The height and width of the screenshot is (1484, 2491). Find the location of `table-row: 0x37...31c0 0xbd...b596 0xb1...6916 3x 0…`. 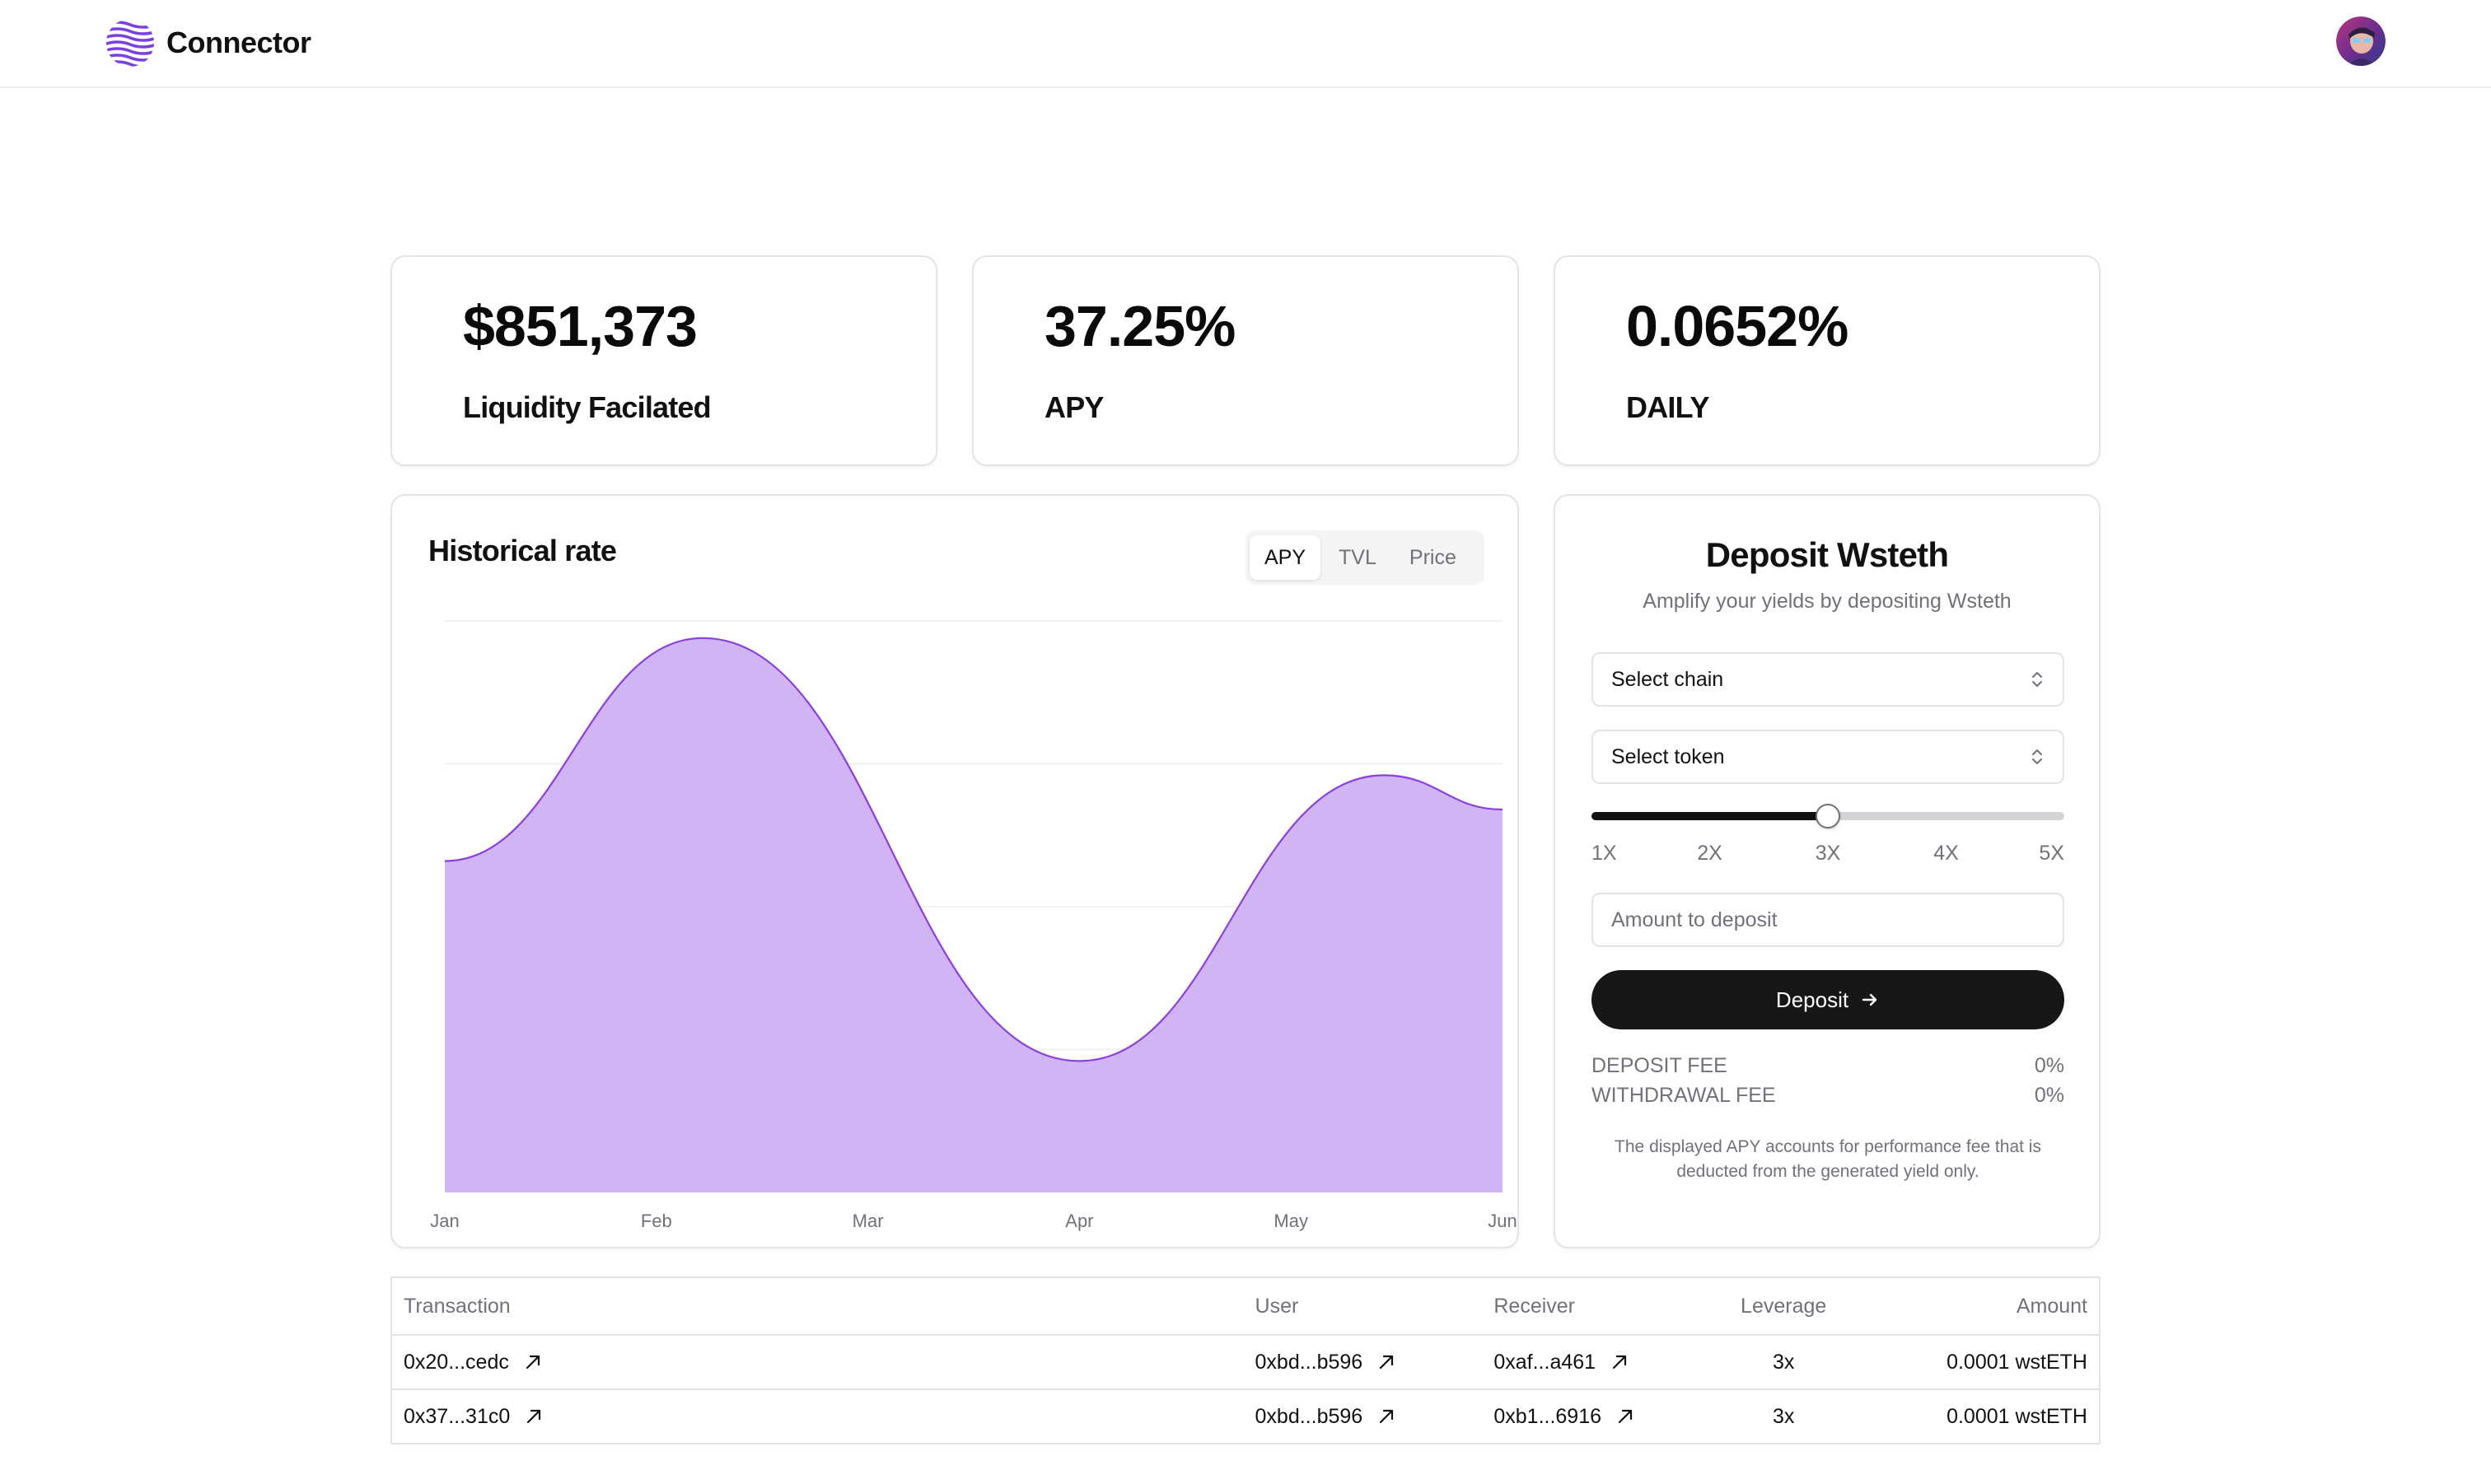

table-row: 0x37...31c0 0xbd...b596 0xb1...6916 3x 0… is located at coordinates (1245, 1416).